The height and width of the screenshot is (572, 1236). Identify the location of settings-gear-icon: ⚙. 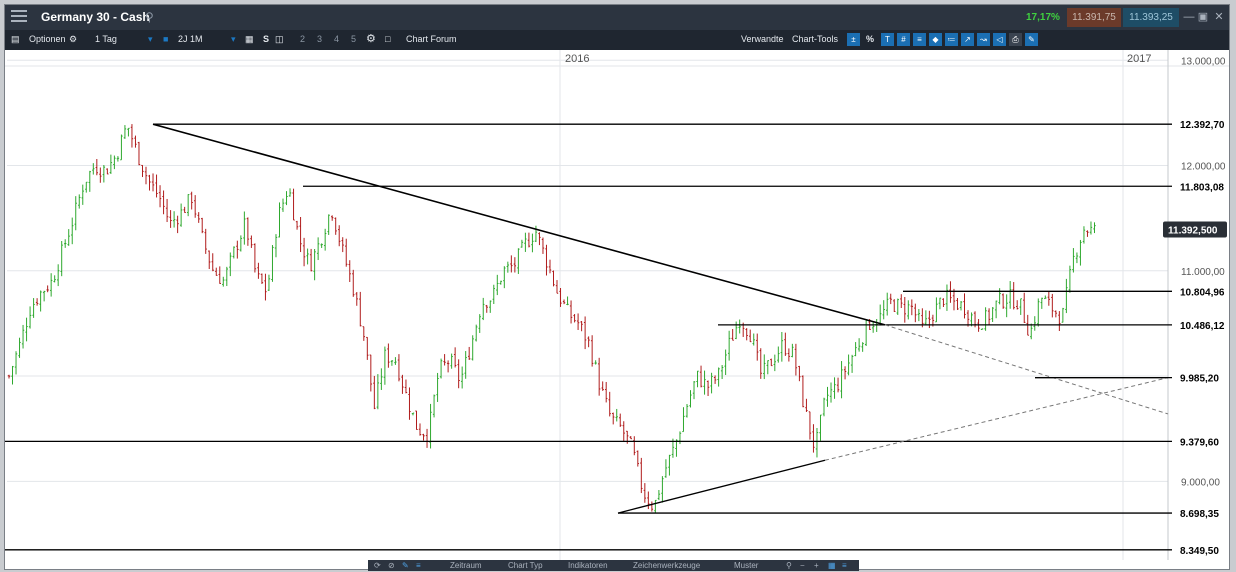
(73, 39).